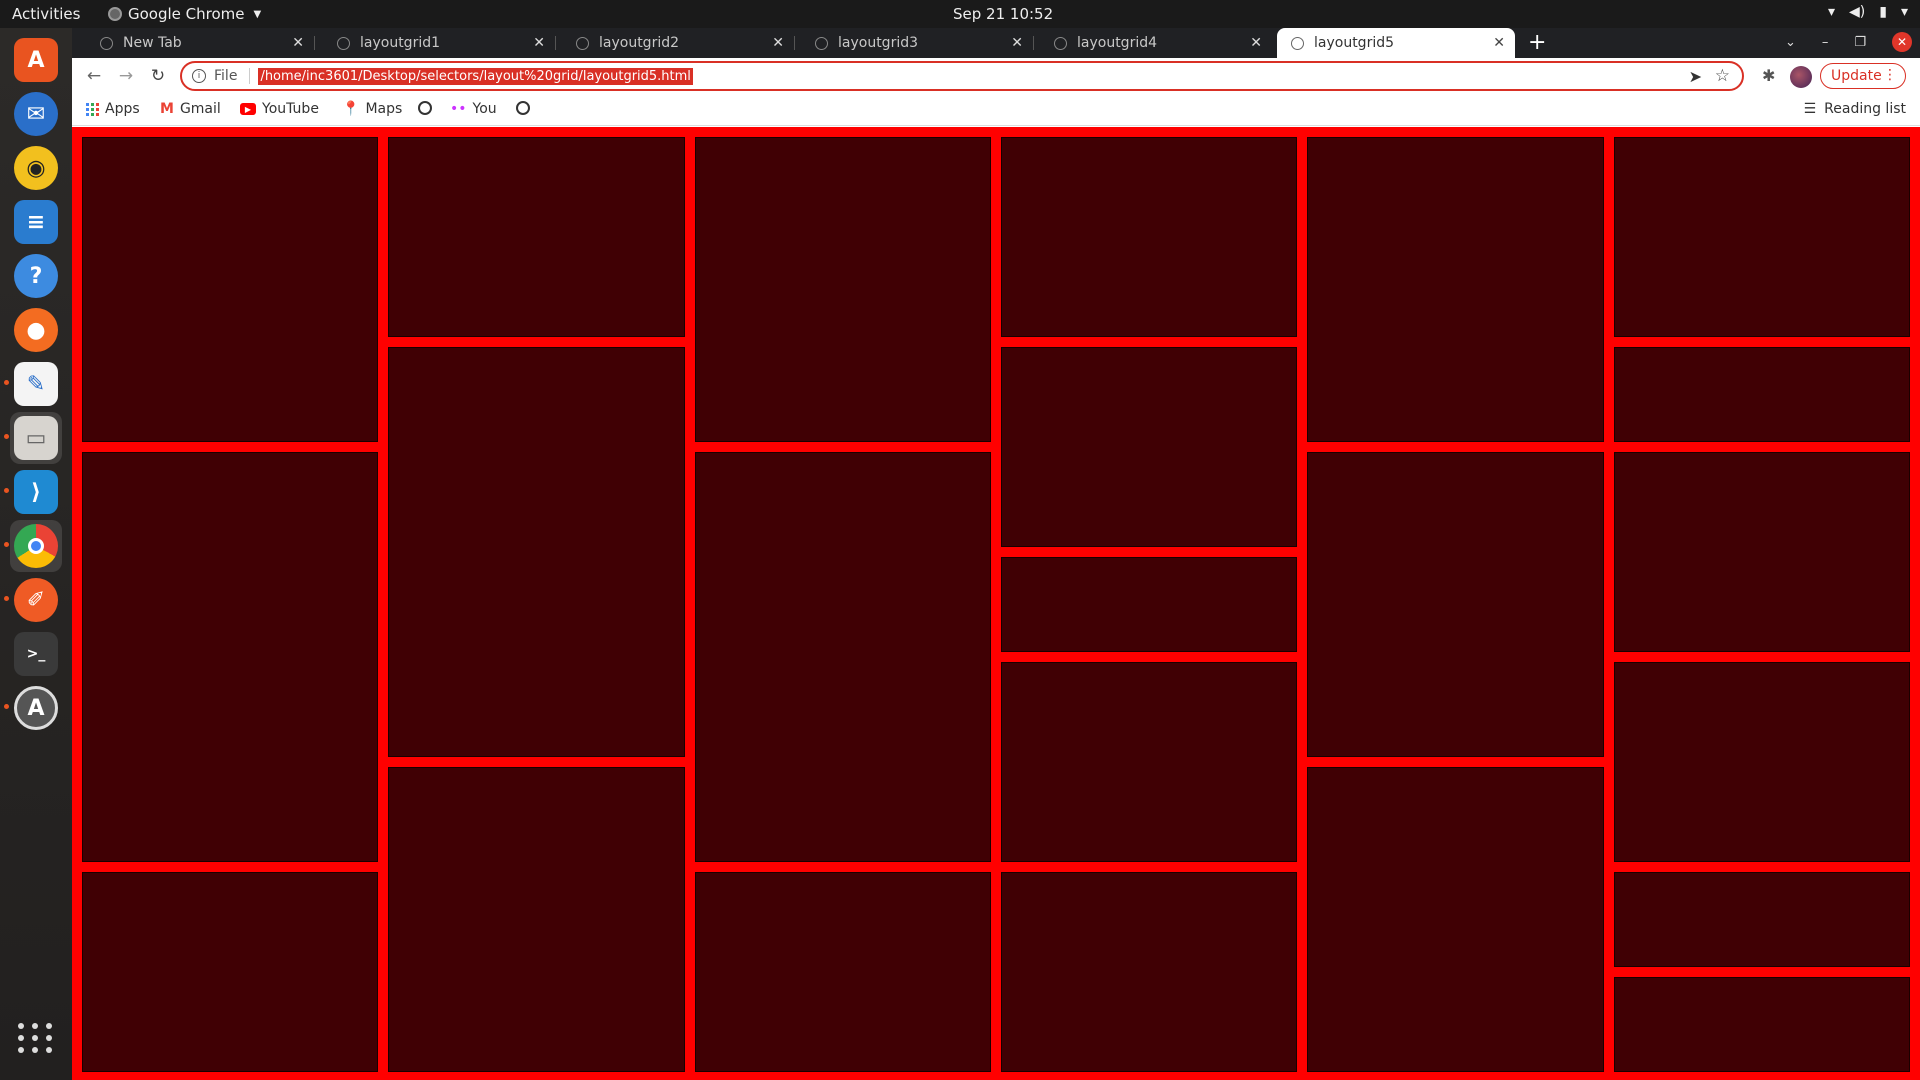 Image resolution: width=1920 pixels, height=1080 pixels. Describe the element at coordinates (248, 109) in the screenshot. I see `youtube-icon: ▶` at that location.